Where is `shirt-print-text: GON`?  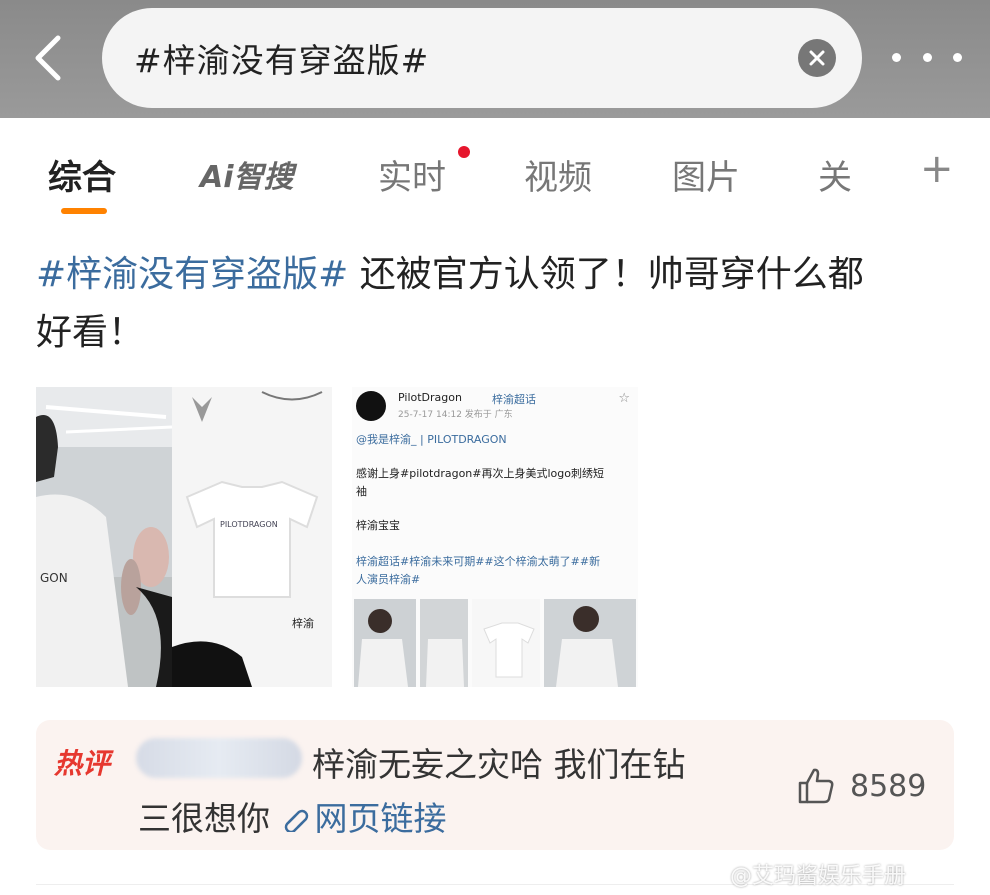
shirt-print-text: GON is located at coordinates (54, 578).